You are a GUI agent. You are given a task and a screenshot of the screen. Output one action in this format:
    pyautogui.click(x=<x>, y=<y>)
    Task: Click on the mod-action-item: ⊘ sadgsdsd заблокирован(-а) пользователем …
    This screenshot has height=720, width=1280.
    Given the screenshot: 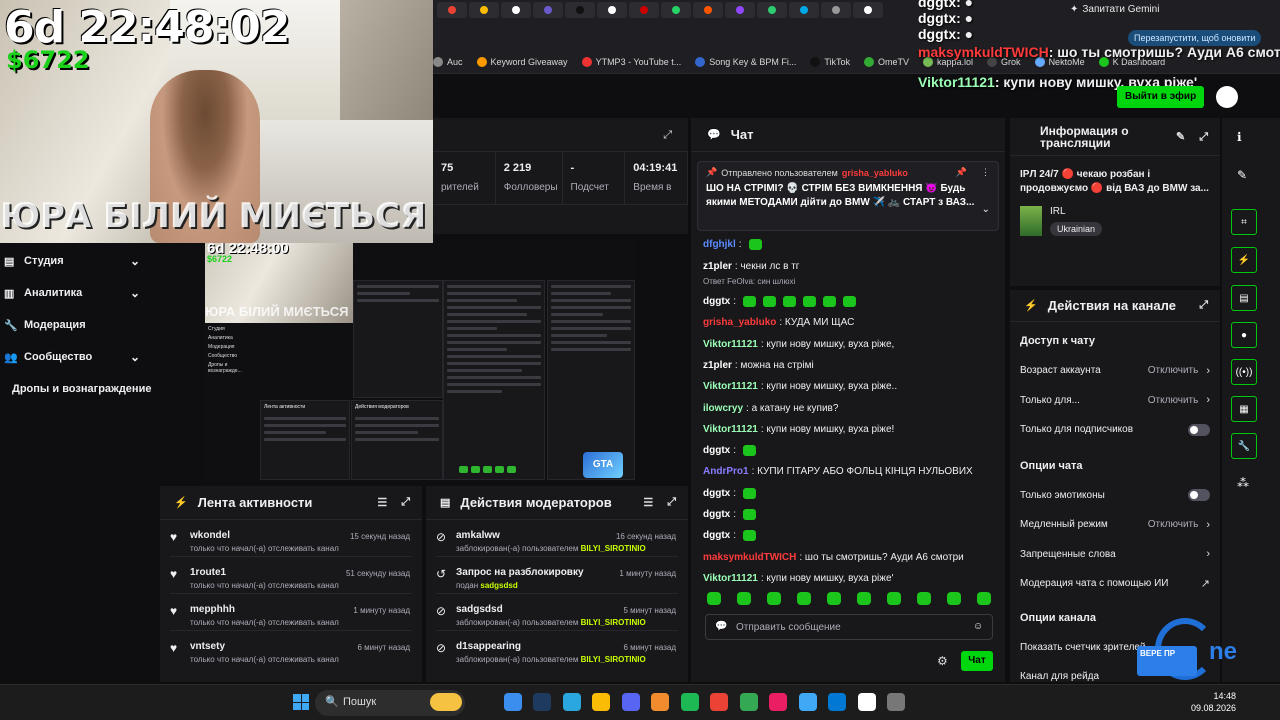 What is the action you would take?
    pyautogui.click(x=557, y=612)
    